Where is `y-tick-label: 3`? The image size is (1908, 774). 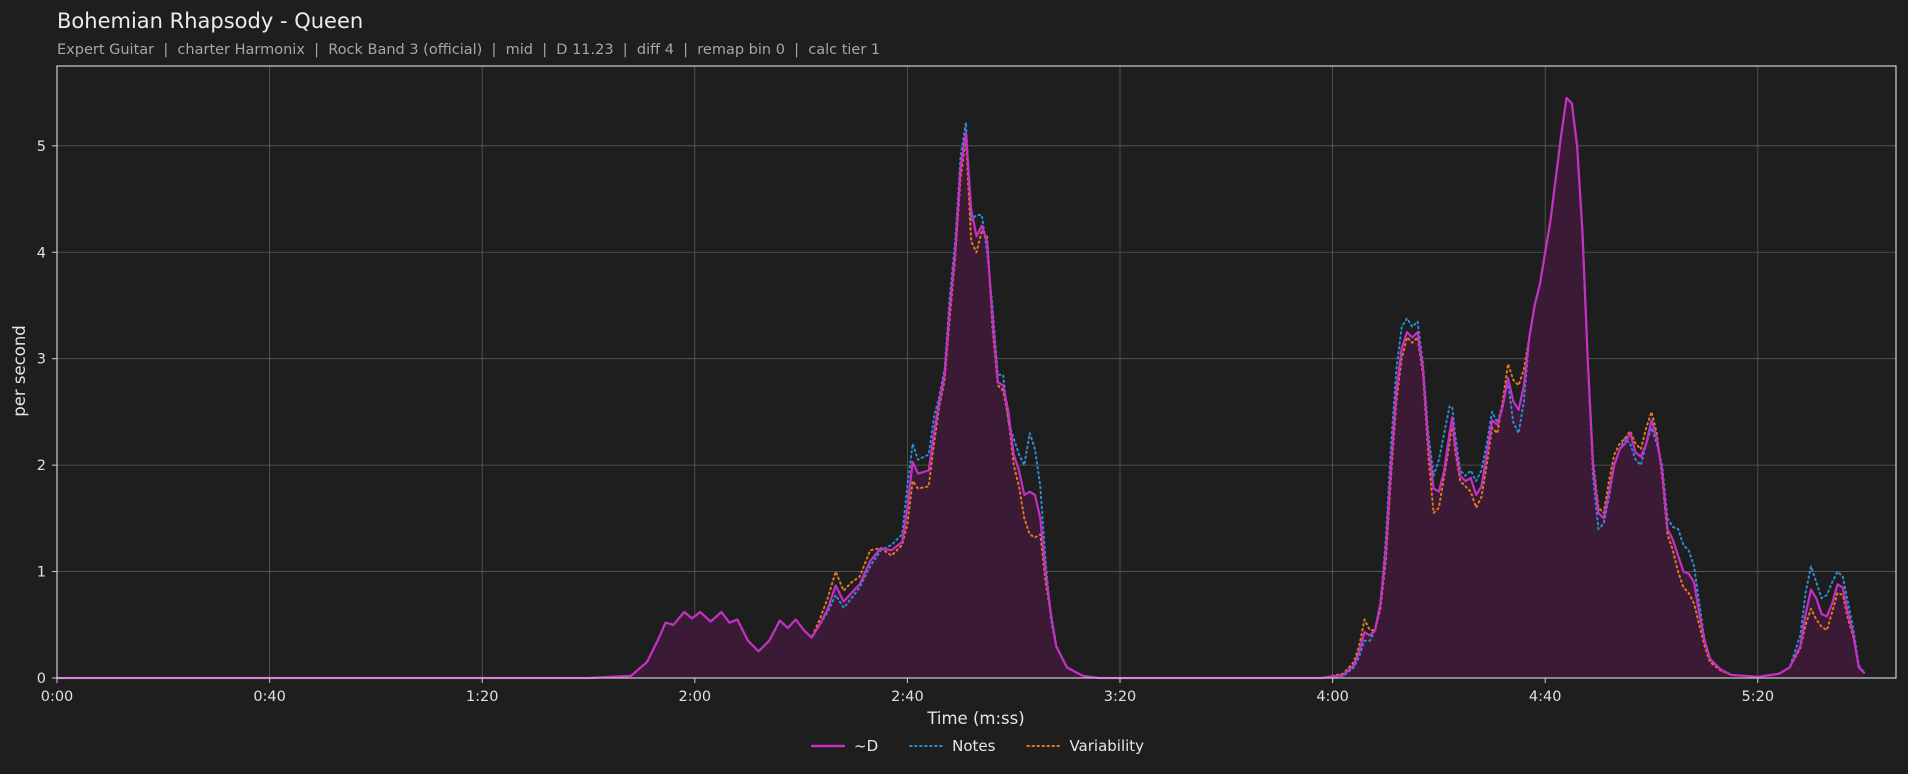
y-tick-label: 3 is located at coordinates (41, 360).